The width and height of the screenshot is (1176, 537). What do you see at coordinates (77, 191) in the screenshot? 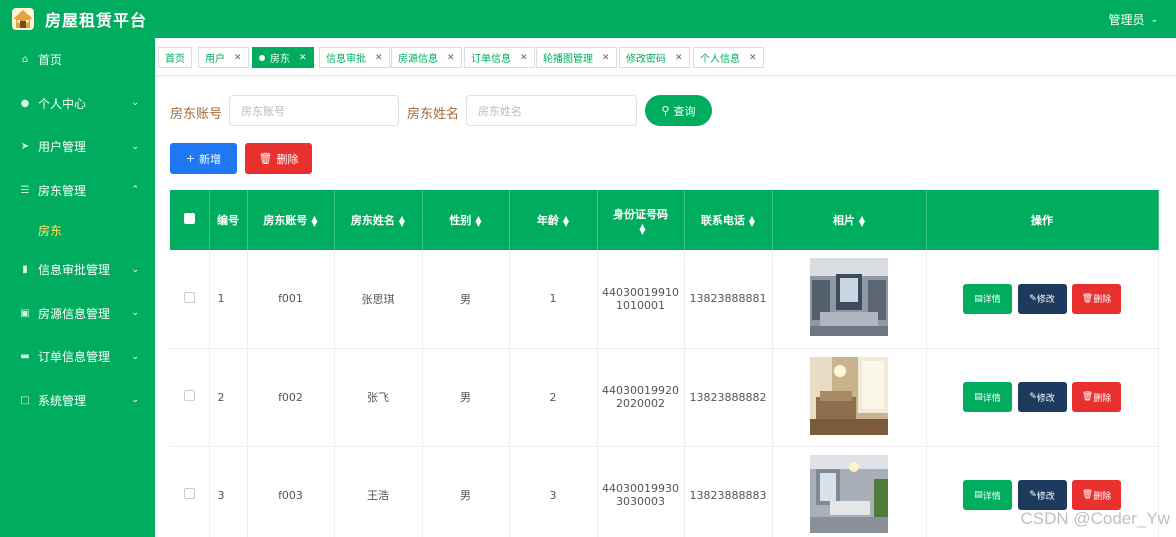
I see `sidebar-item-landlords: ☰ 房东管理 ⌃` at bounding box center [77, 191].